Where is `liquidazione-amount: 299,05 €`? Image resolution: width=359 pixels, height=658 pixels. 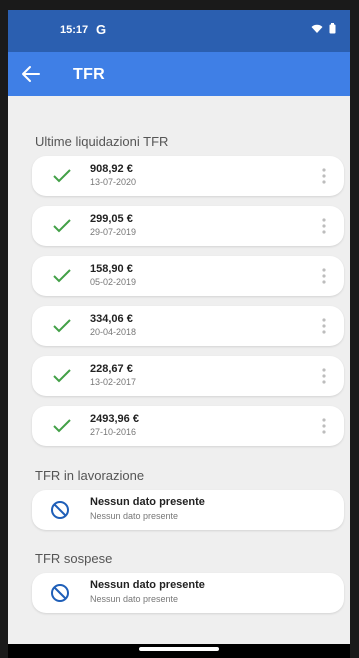 liquidazione-amount: 299,05 € is located at coordinates (111, 219).